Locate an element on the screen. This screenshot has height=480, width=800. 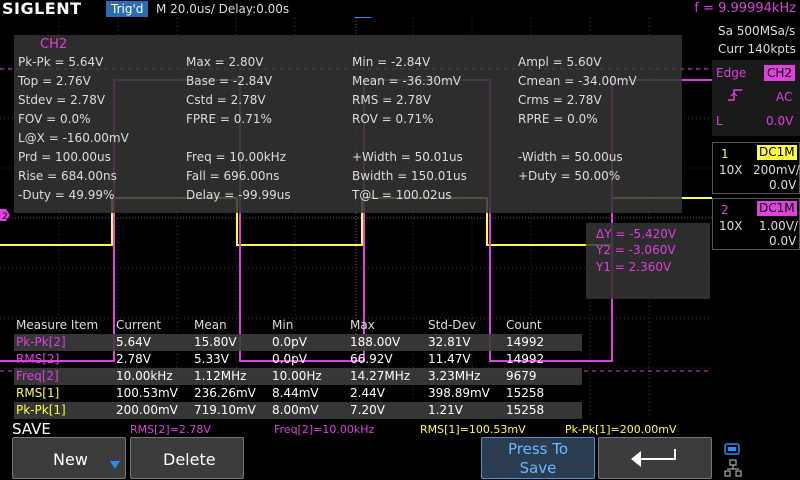
menu-title: SAVE is located at coordinates (31, 429).